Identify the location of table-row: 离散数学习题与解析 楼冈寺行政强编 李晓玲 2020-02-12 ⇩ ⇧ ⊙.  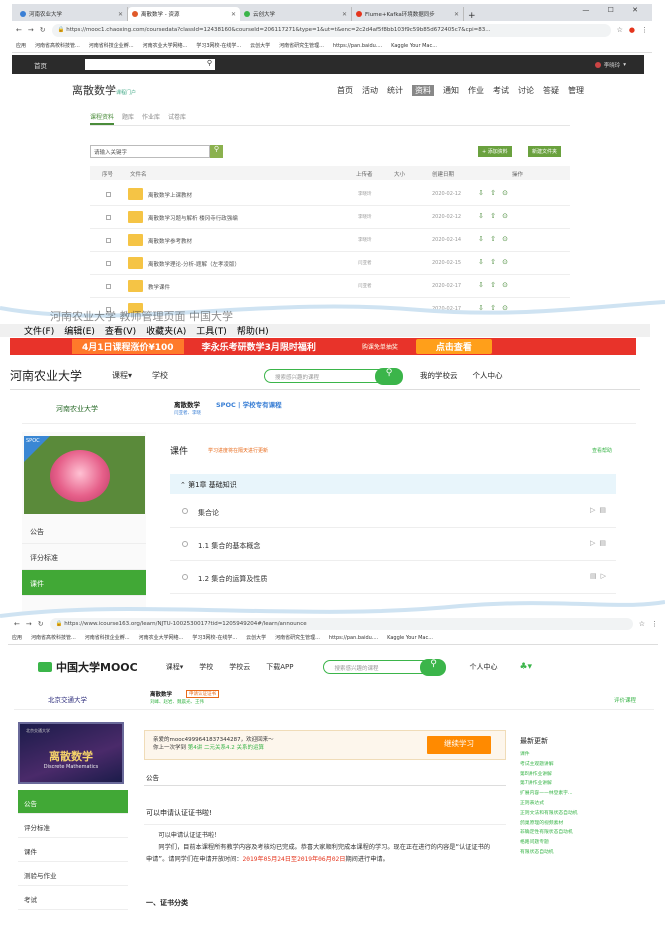
(330, 218).